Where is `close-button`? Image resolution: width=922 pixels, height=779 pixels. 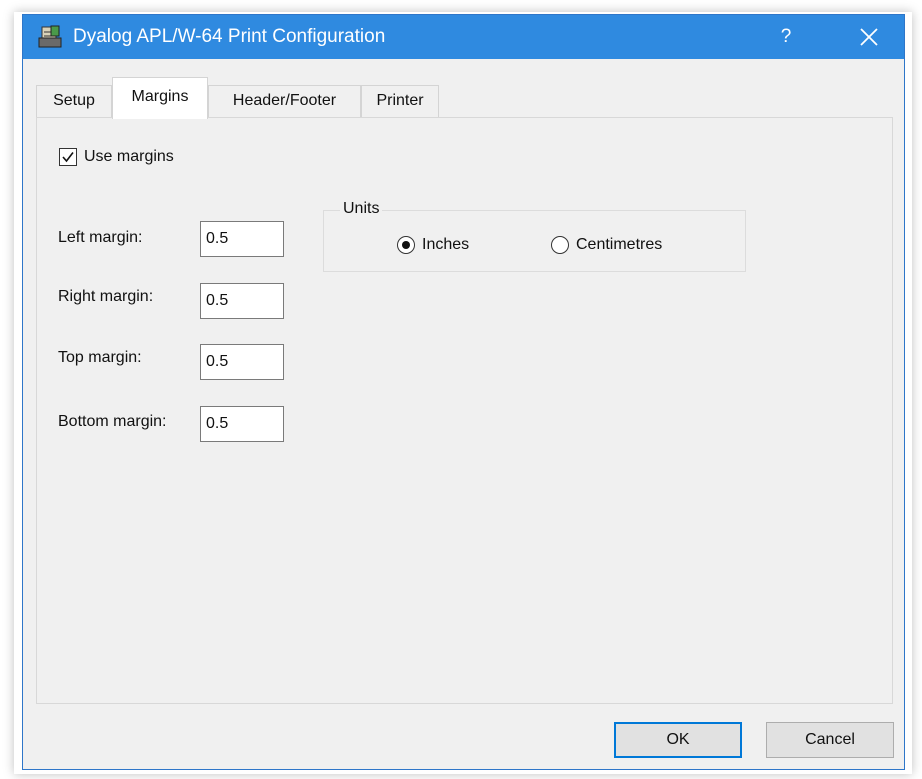 close-button is located at coordinates (869, 37).